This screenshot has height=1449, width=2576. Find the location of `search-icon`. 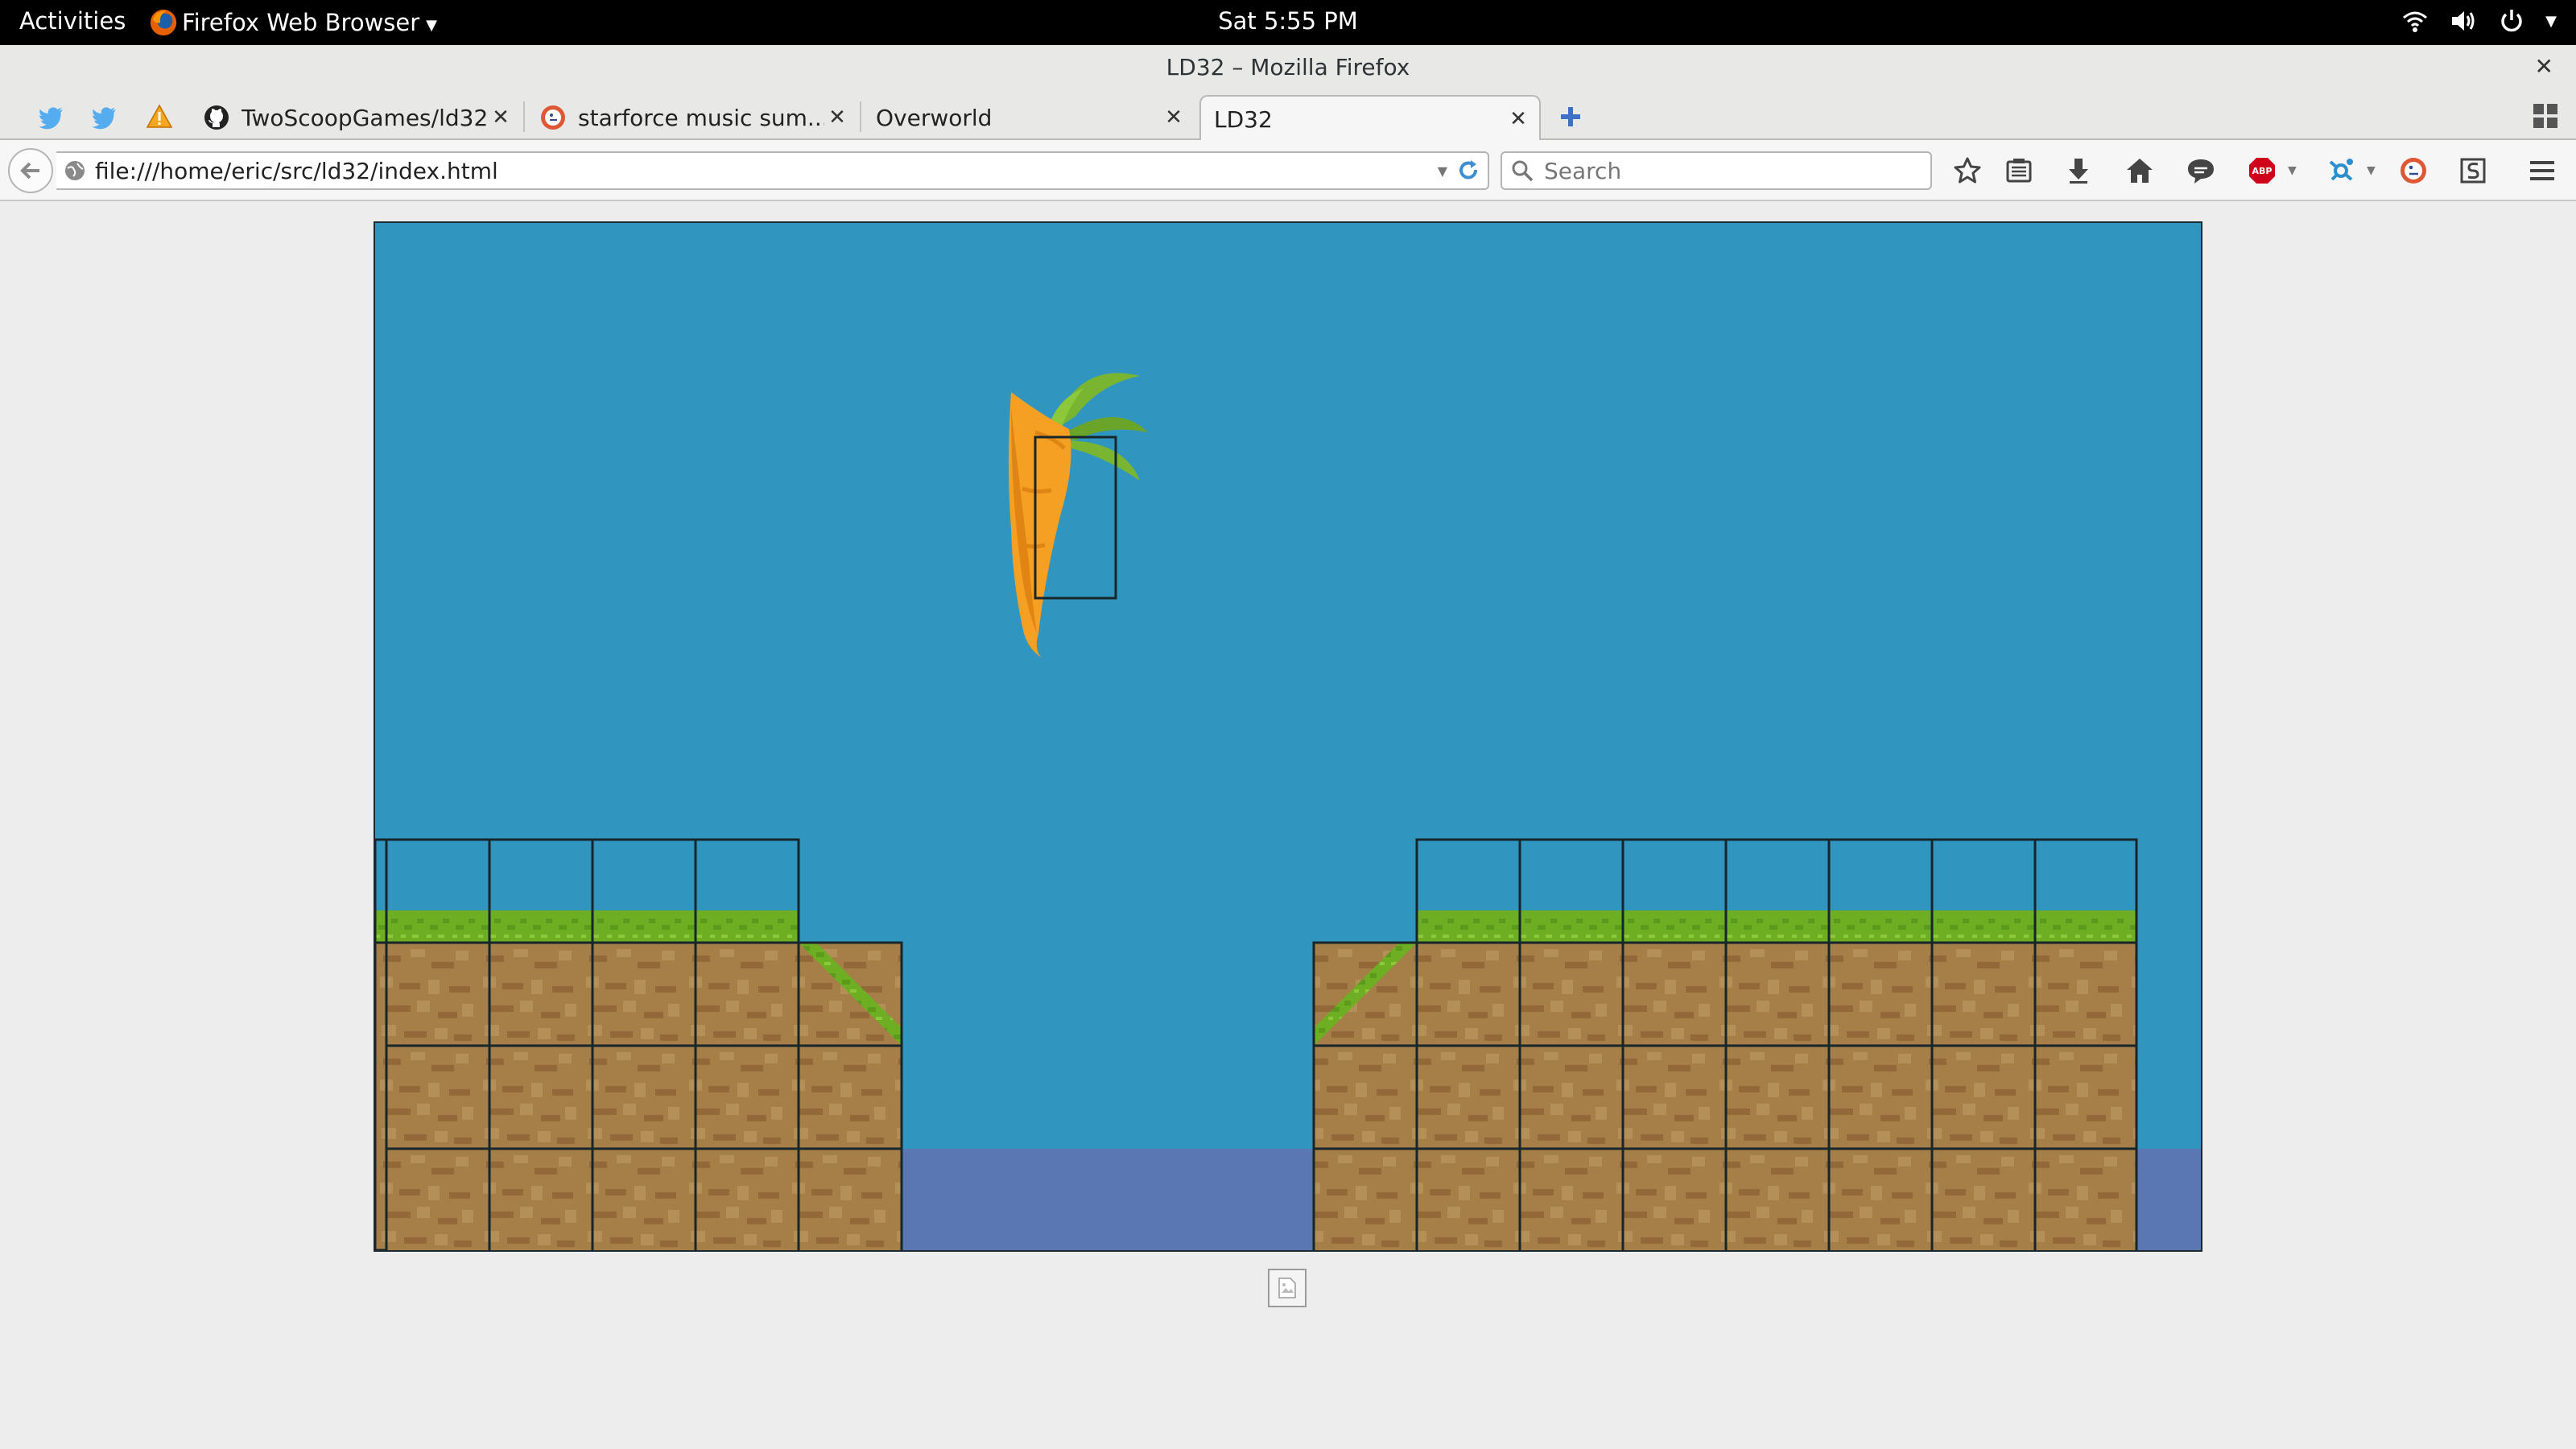

search-icon is located at coordinates (1523, 171).